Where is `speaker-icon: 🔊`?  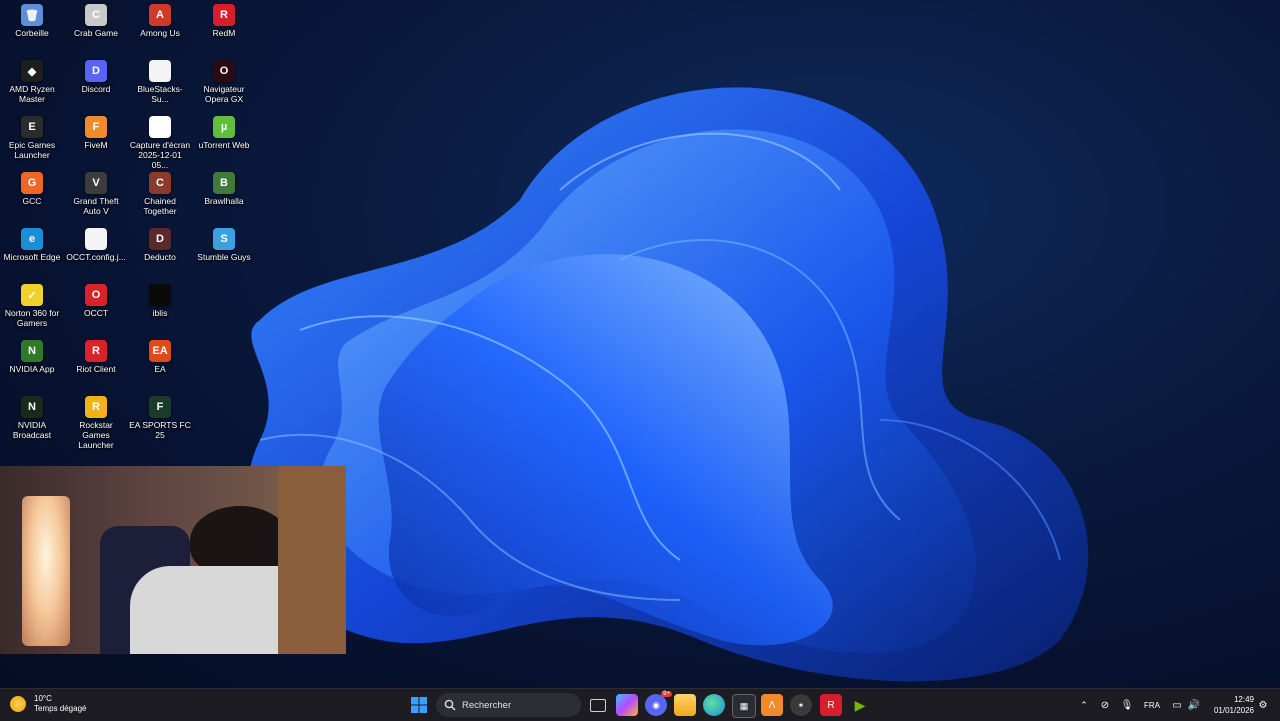
speaker-icon: 🔊 is located at coordinates (1194, 705).